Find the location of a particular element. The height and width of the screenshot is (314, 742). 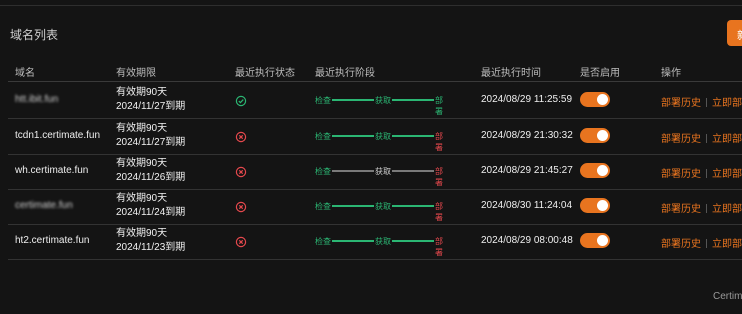

validity: 有效期90天 2024/11/24到期 is located at coordinates (150, 206).